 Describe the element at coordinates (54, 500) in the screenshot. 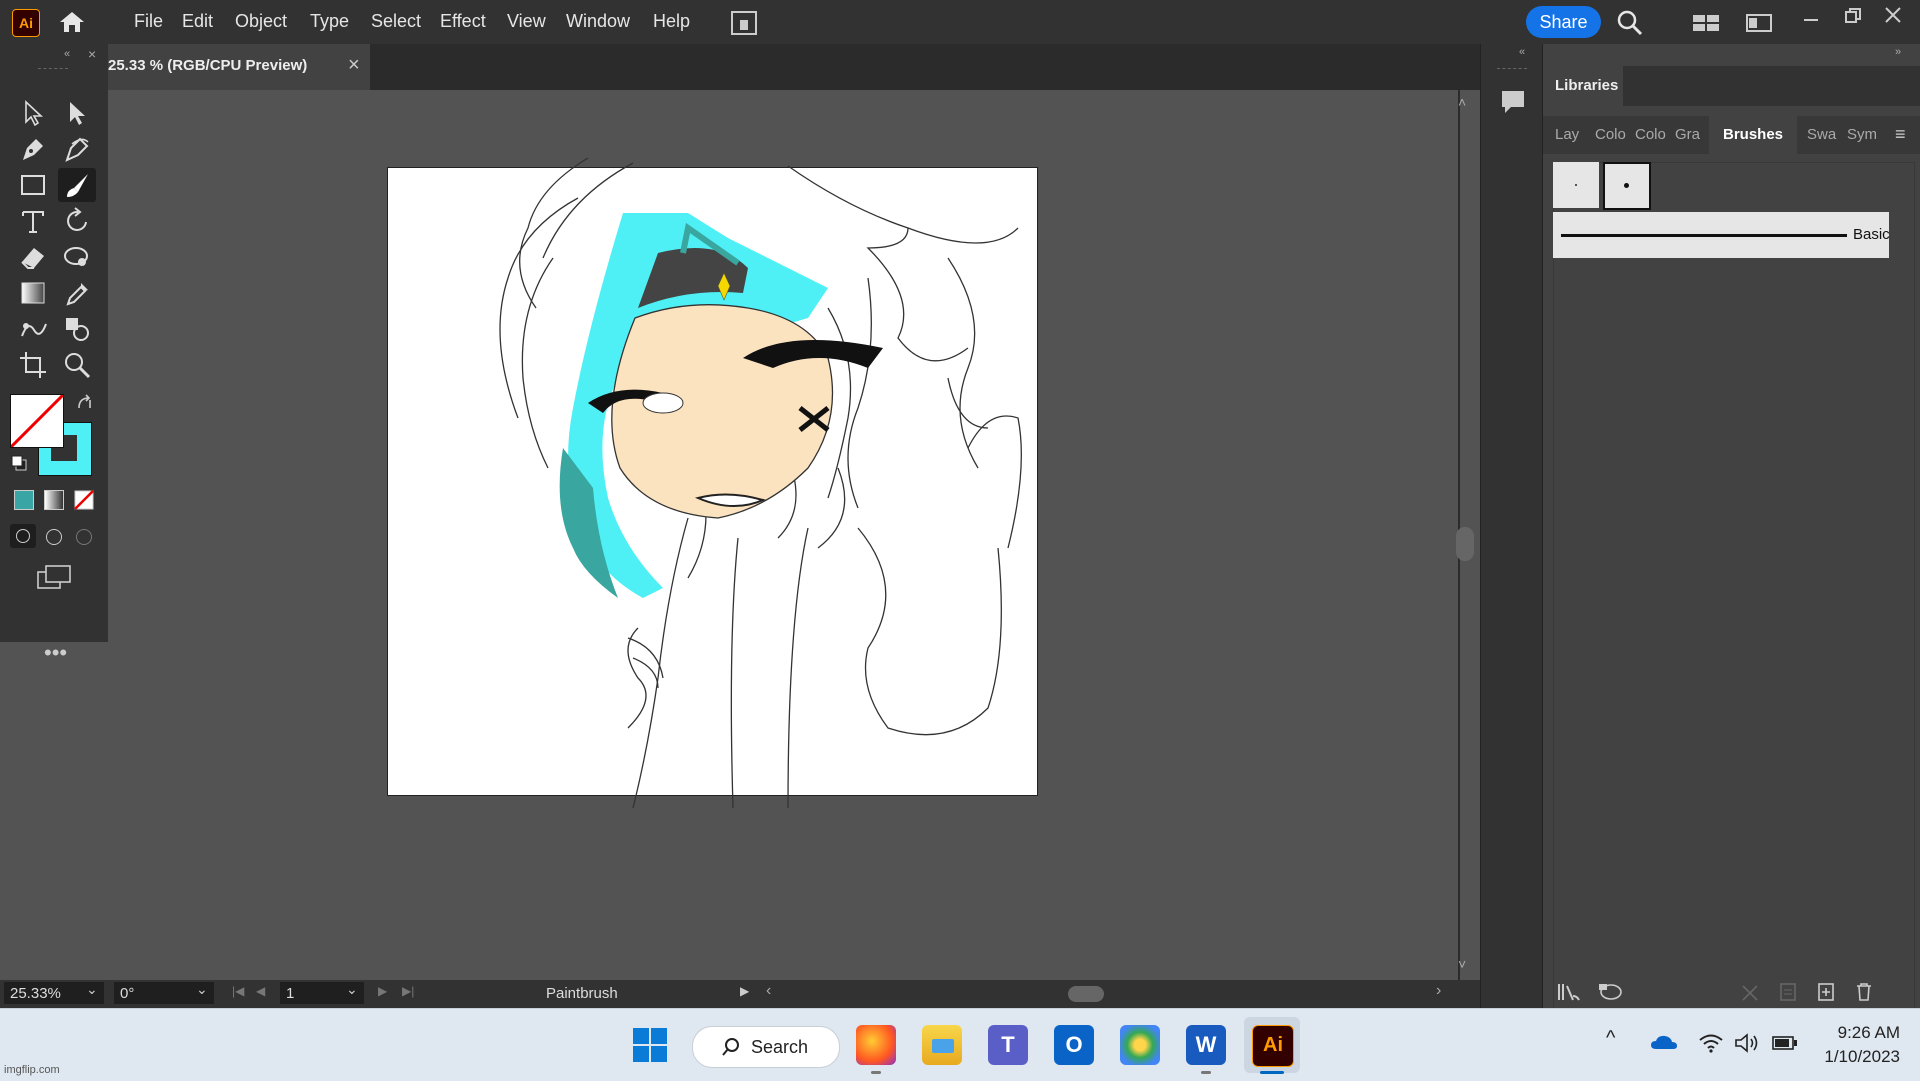

I see `gradient-mode-icon` at that location.